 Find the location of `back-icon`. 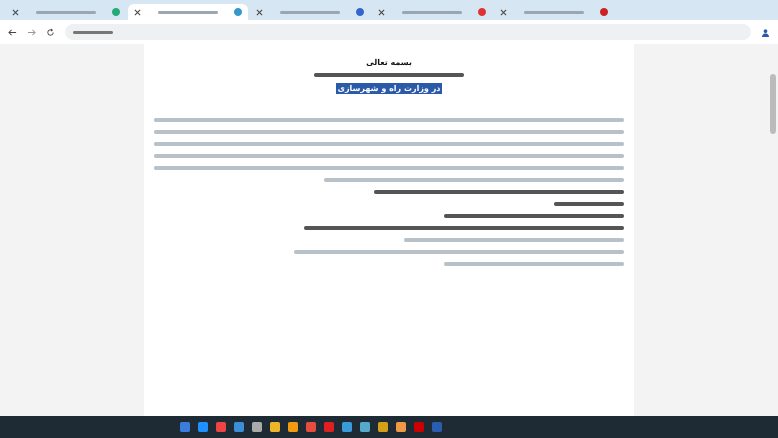

back-icon is located at coordinates (12, 32).